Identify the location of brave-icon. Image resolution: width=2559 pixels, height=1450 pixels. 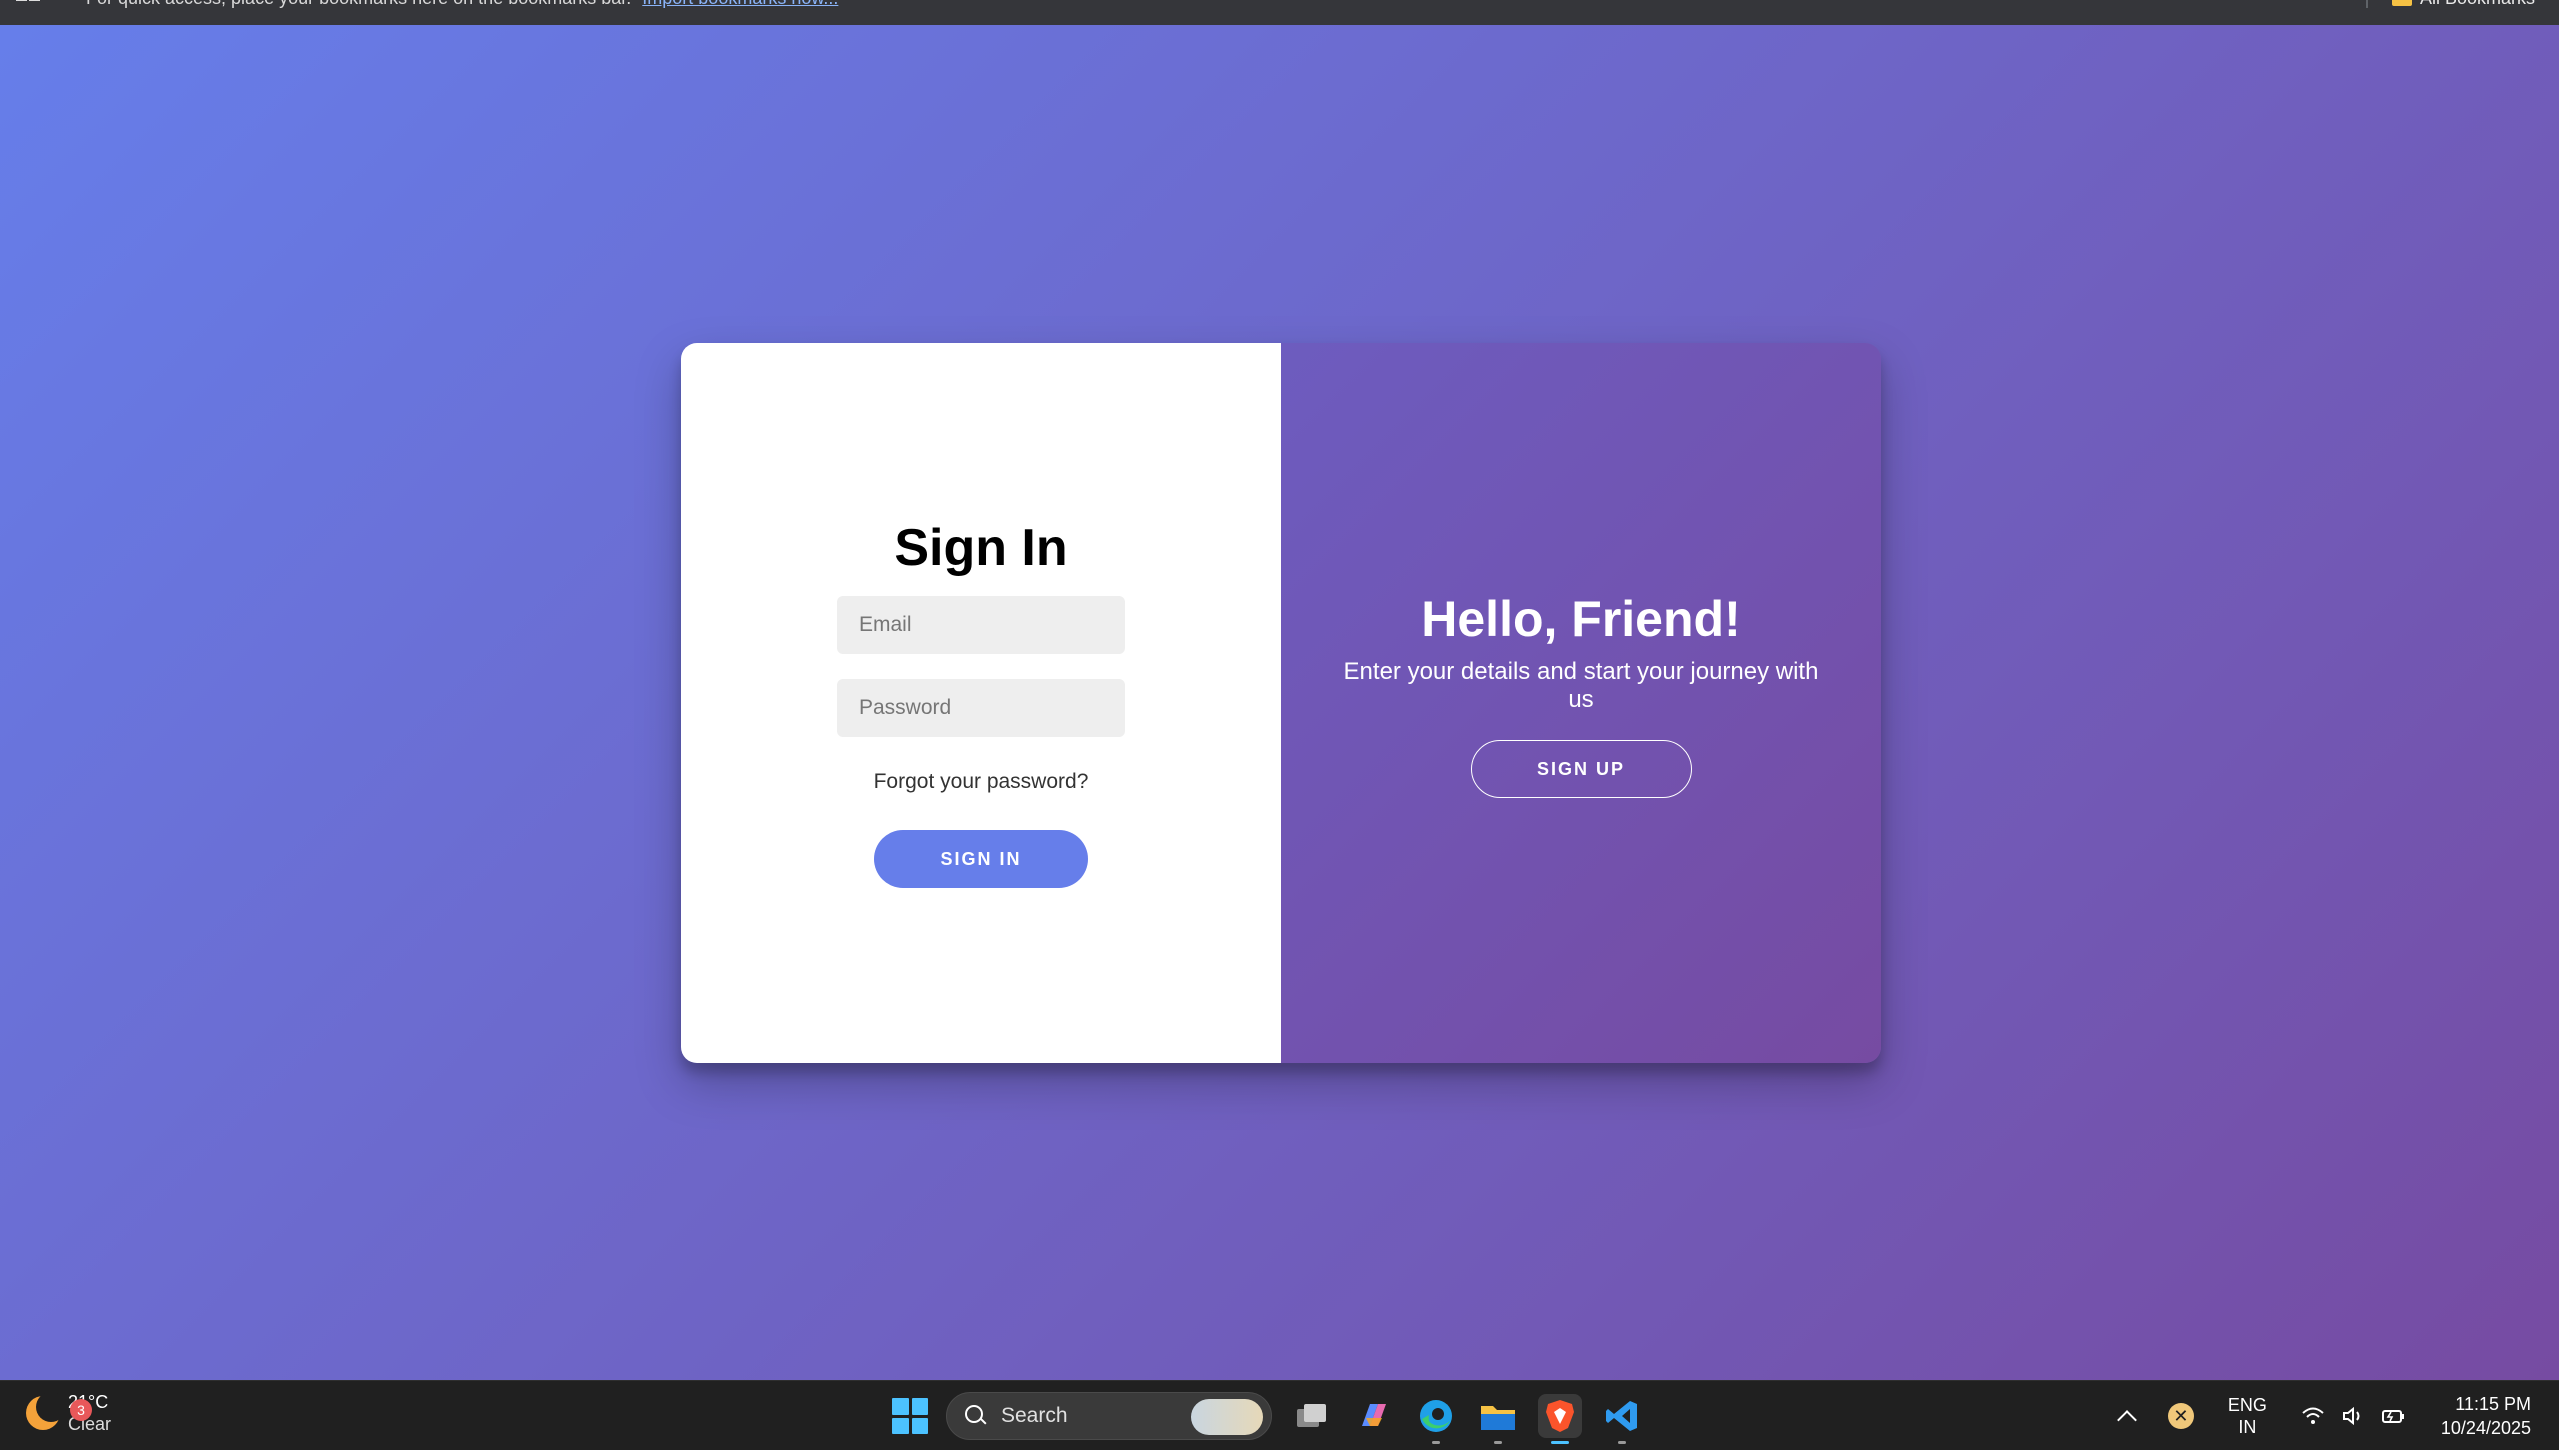
(1560, 1419).